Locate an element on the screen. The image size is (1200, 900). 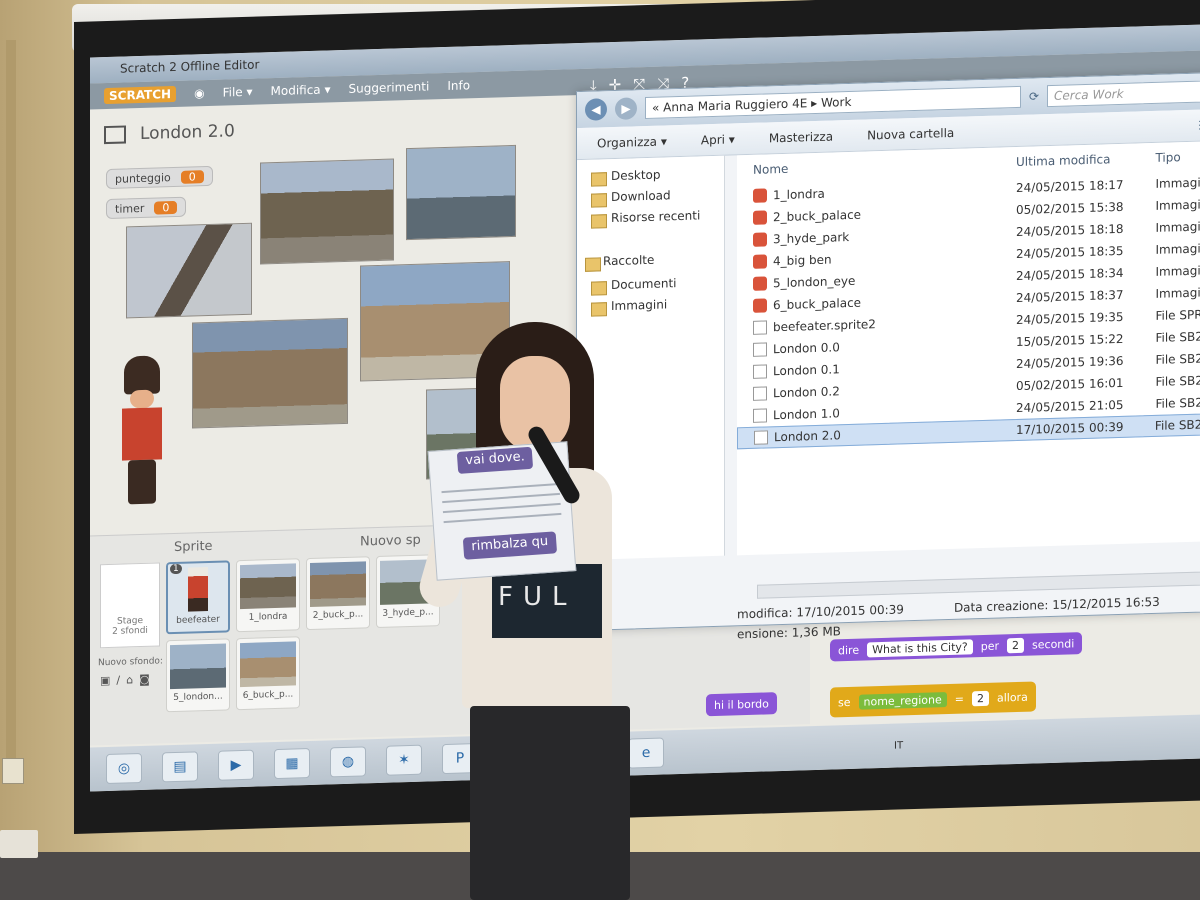
file-name-cell: London 2.0 is located at coordinates (877, 434).